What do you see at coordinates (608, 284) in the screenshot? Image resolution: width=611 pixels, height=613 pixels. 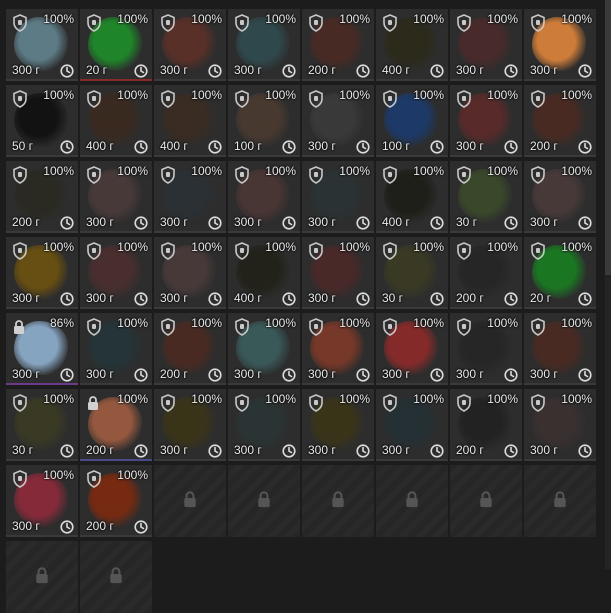 I see `scrollbar` at bounding box center [608, 284].